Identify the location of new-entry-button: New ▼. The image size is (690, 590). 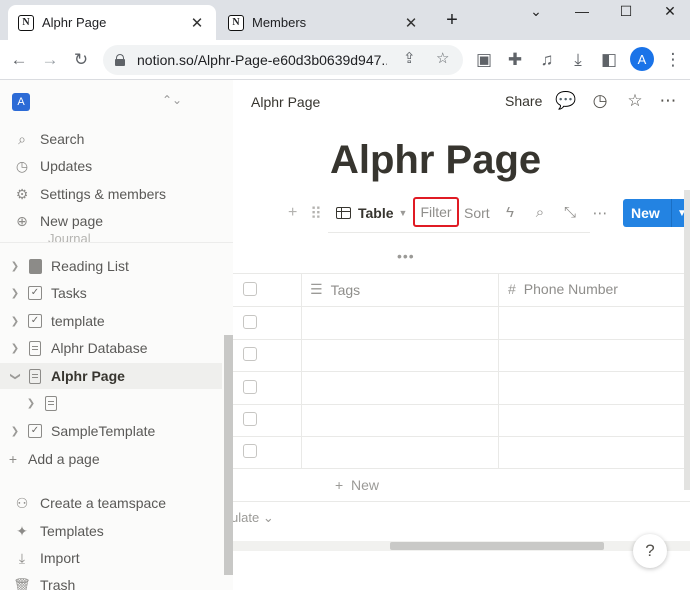
(656, 213).